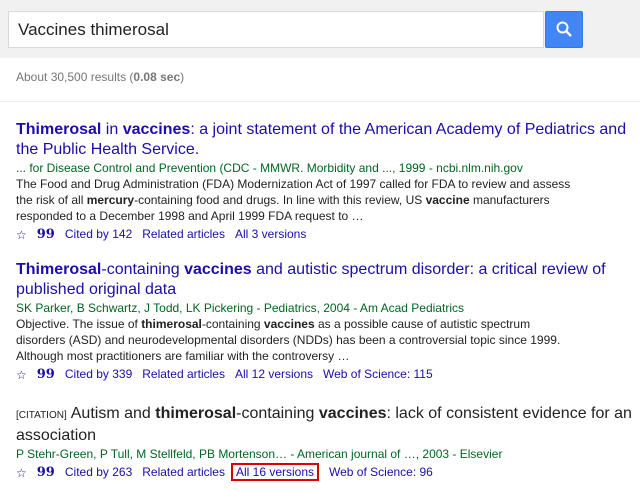  Describe the element at coordinates (274, 374) in the screenshot. I see `versions-link: All 12 versions` at that location.